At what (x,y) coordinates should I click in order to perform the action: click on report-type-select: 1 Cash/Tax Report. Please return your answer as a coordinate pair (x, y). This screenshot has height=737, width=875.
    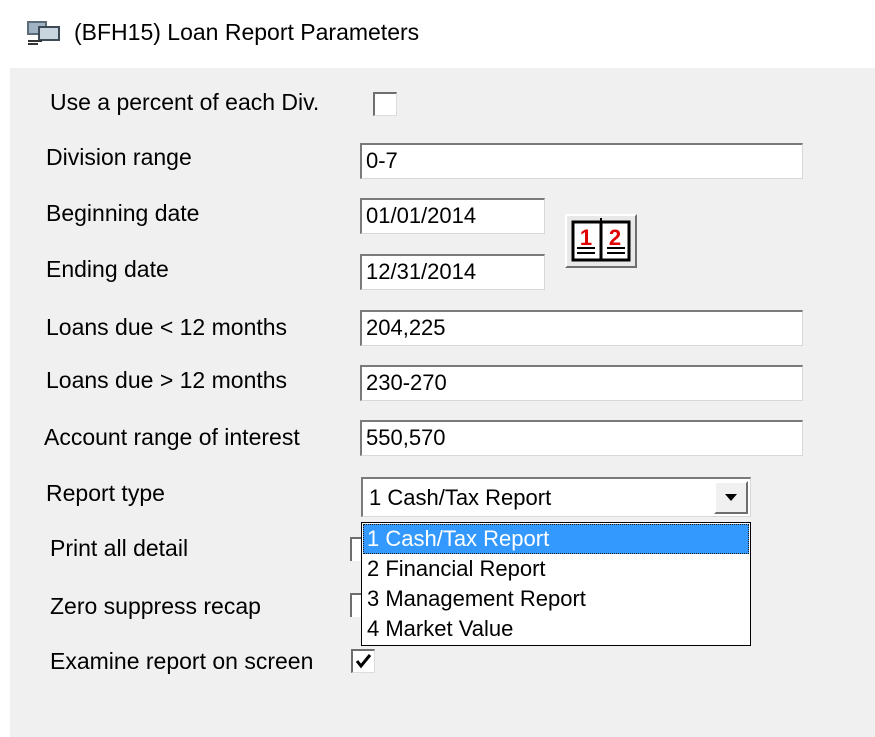
    Looking at the image, I should click on (556, 497).